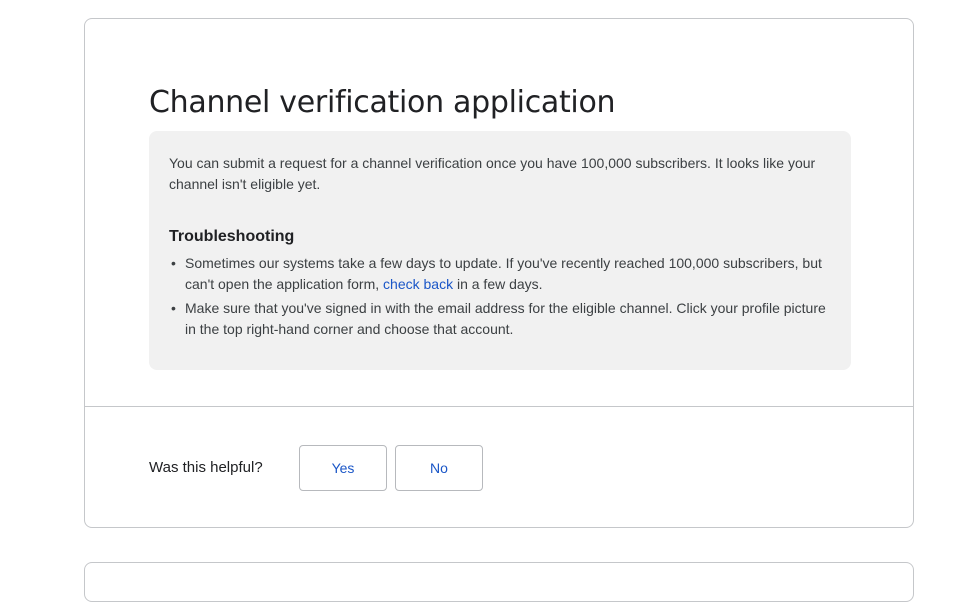  What do you see at coordinates (439, 468) in the screenshot?
I see `feedback-no-button: No` at bounding box center [439, 468].